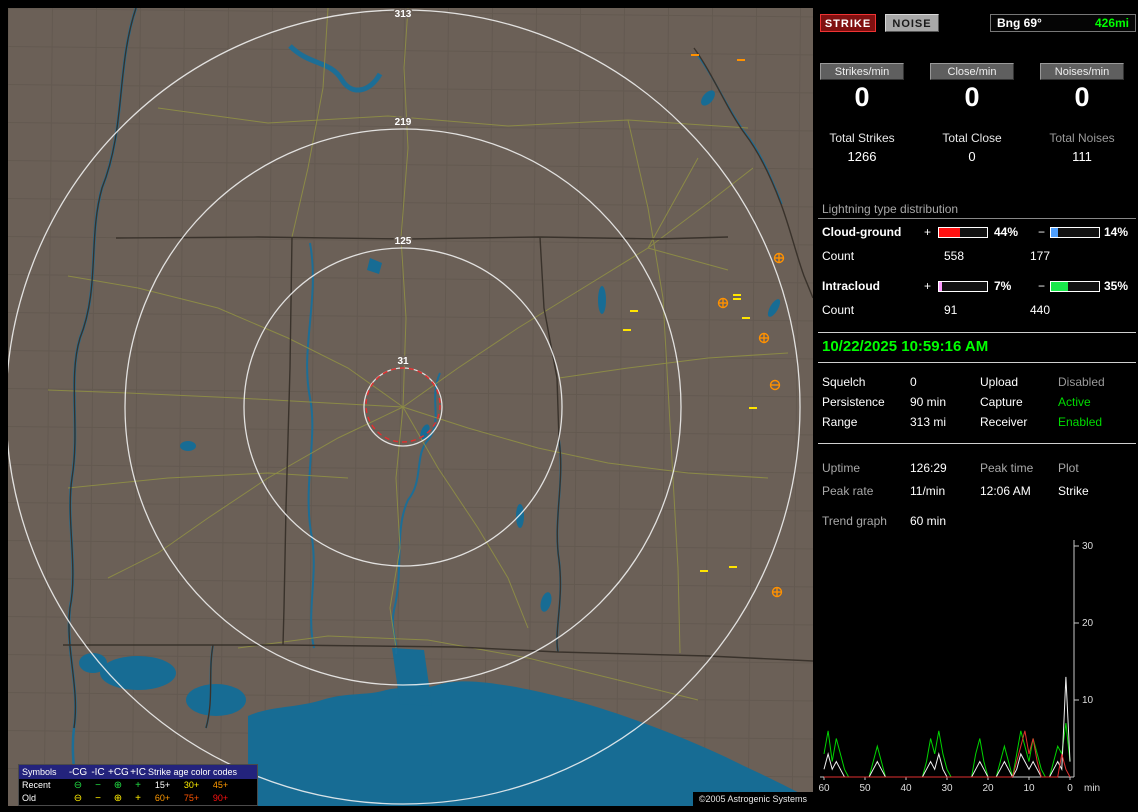  I want to click on age-code: 15+, so click(162, 785).